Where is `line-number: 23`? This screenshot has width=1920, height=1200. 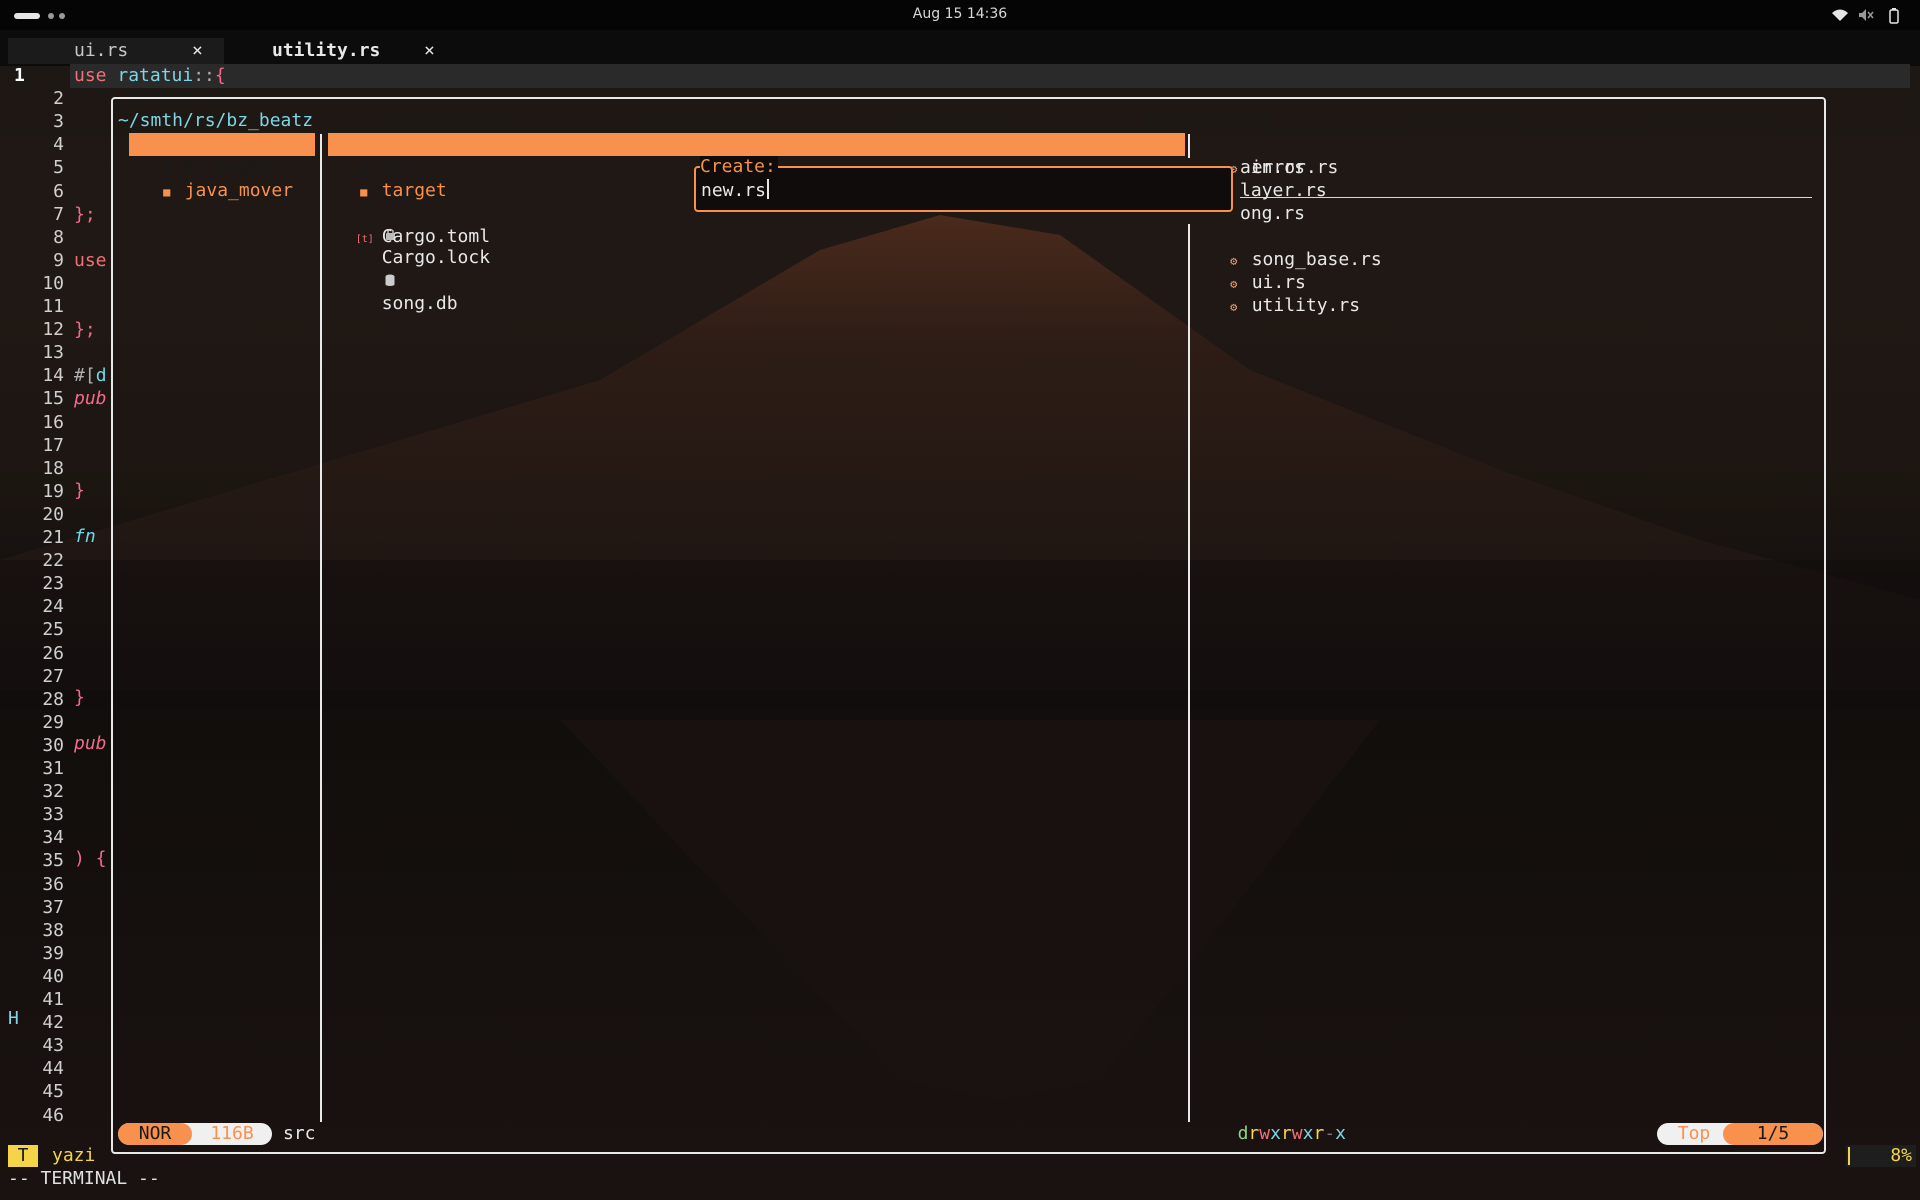
line-number: 23 is located at coordinates (53, 584).